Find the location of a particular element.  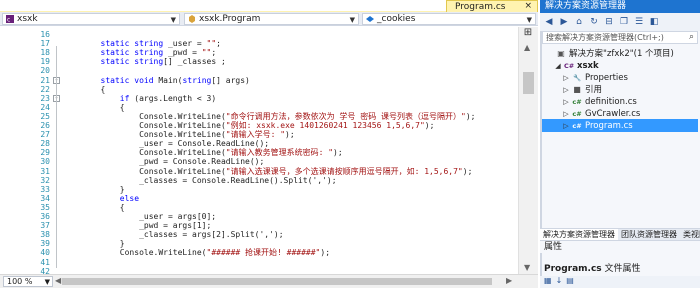

tree-item-label: xsxk is located at coordinates (588, 66).